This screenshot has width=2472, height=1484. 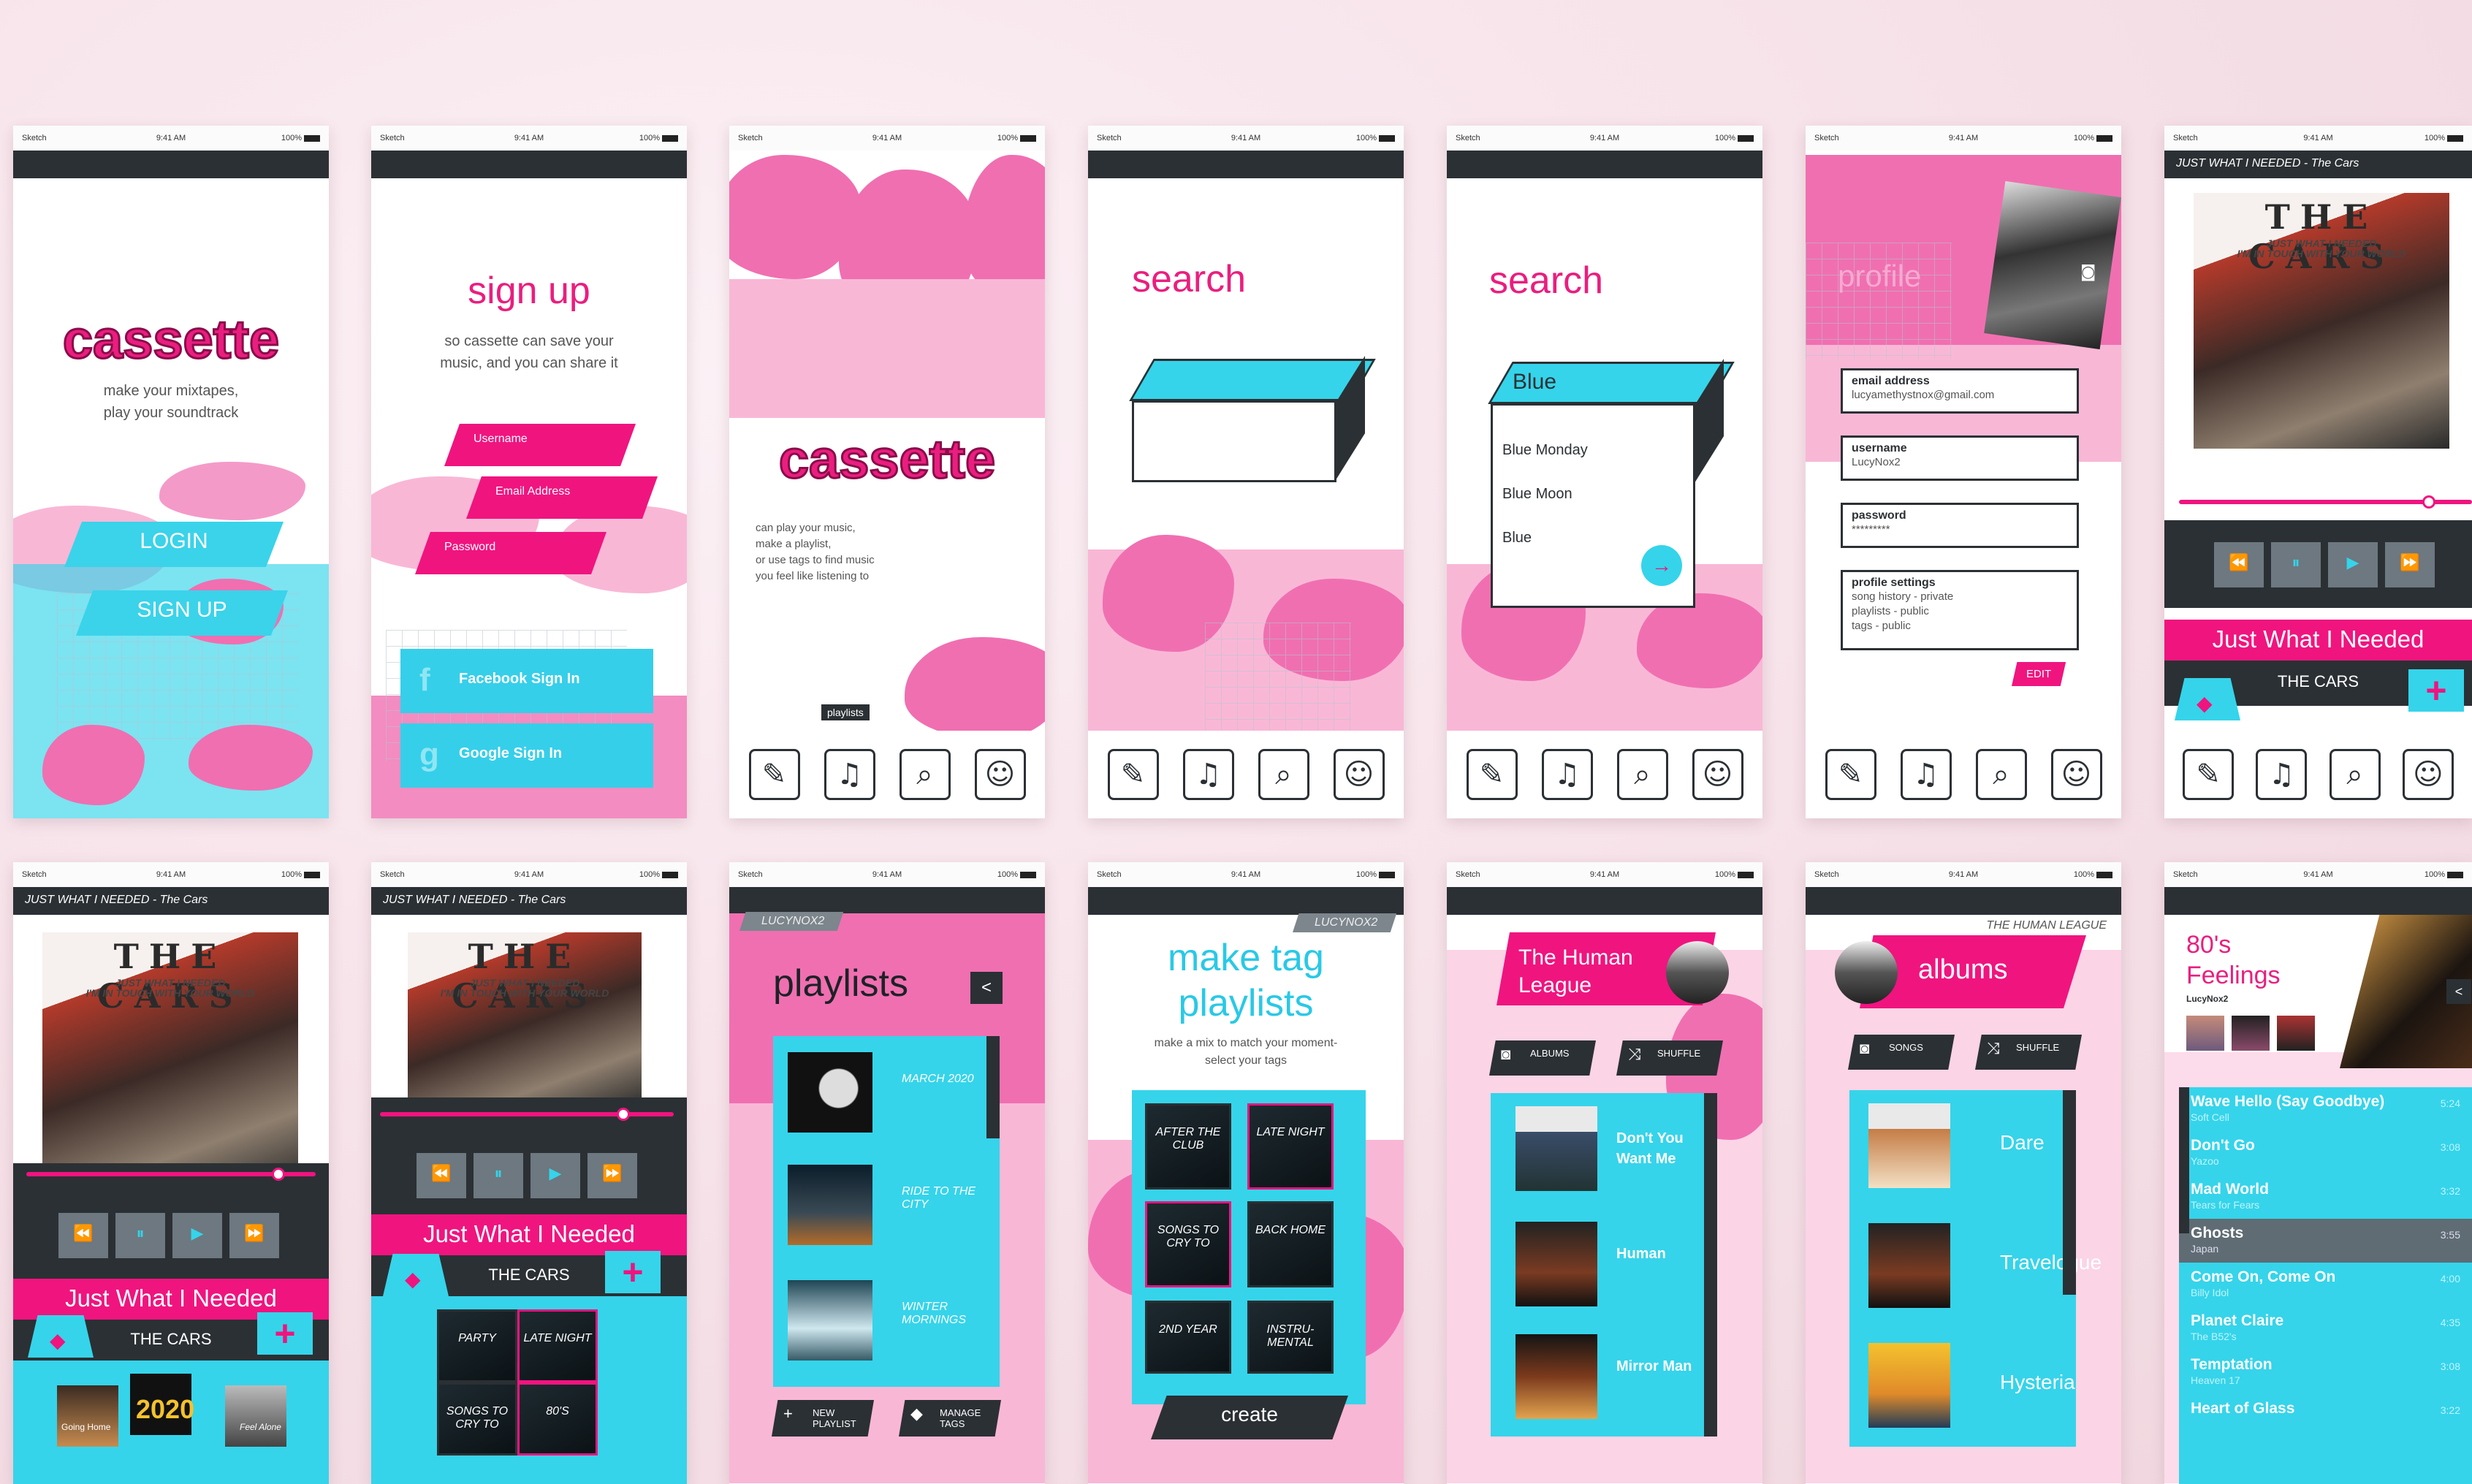 What do you see at coordinates (2326, 1153) in the screenshot?
I see `track-row: Don't Go Yazoo 3:08` at bounding box center [2326, 1153].